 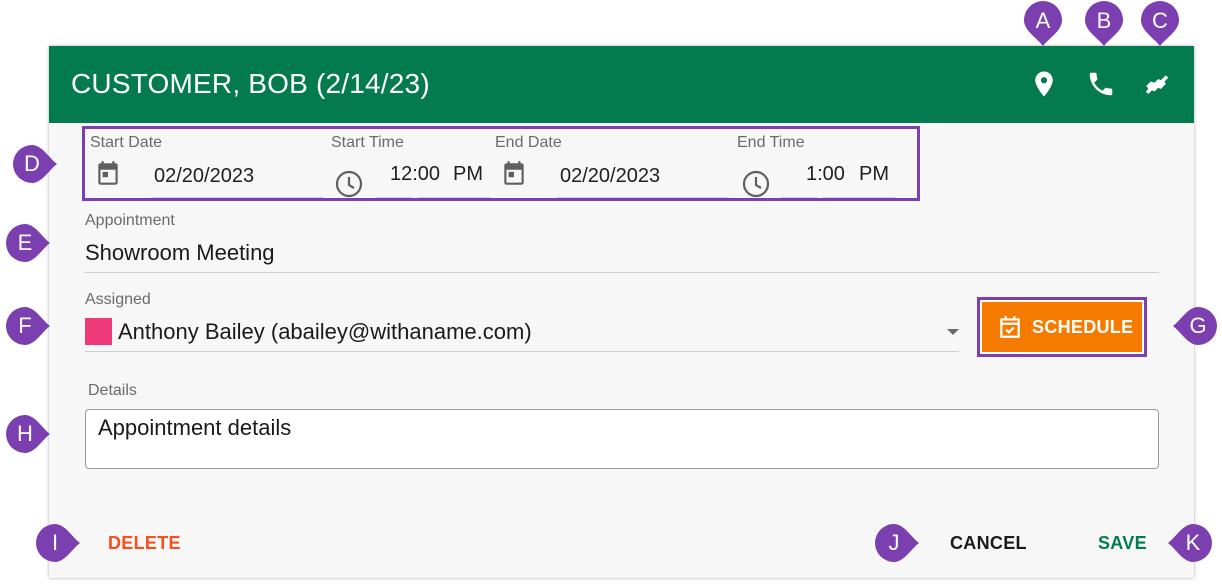 What do you see at coordinates (394, 197) in the screenshot?
I see `start-time-underline` at bounding box center [394, 197].